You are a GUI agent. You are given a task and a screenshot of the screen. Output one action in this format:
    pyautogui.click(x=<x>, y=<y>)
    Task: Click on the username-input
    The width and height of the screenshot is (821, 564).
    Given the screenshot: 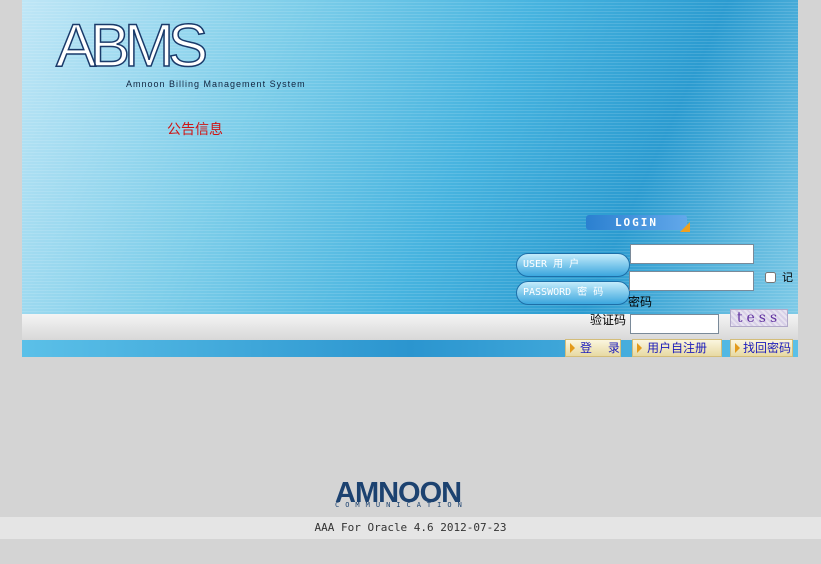 What is the action you would take?
    pyautogui.click(x=692, y=254)
    